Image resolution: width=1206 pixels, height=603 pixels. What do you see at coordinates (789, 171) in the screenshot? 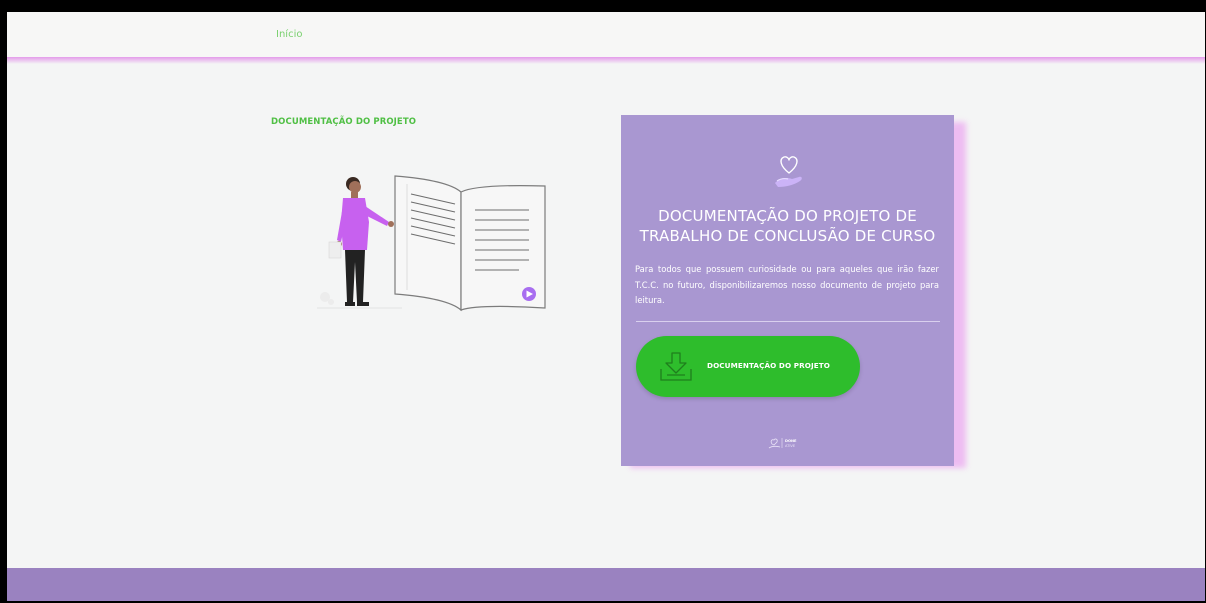
I see `heart-hand-icon` at bounding box center [789, 171].